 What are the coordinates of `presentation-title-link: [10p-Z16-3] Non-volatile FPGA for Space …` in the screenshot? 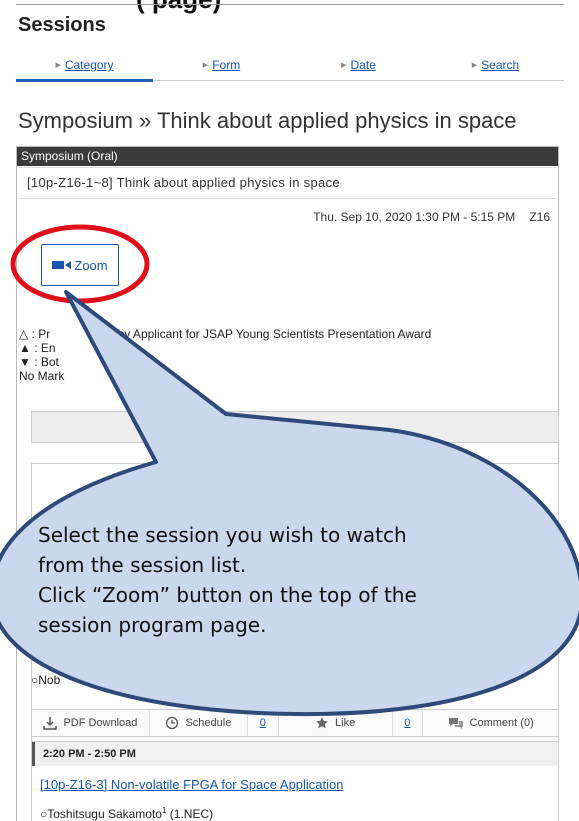 It's located at (192, 784).